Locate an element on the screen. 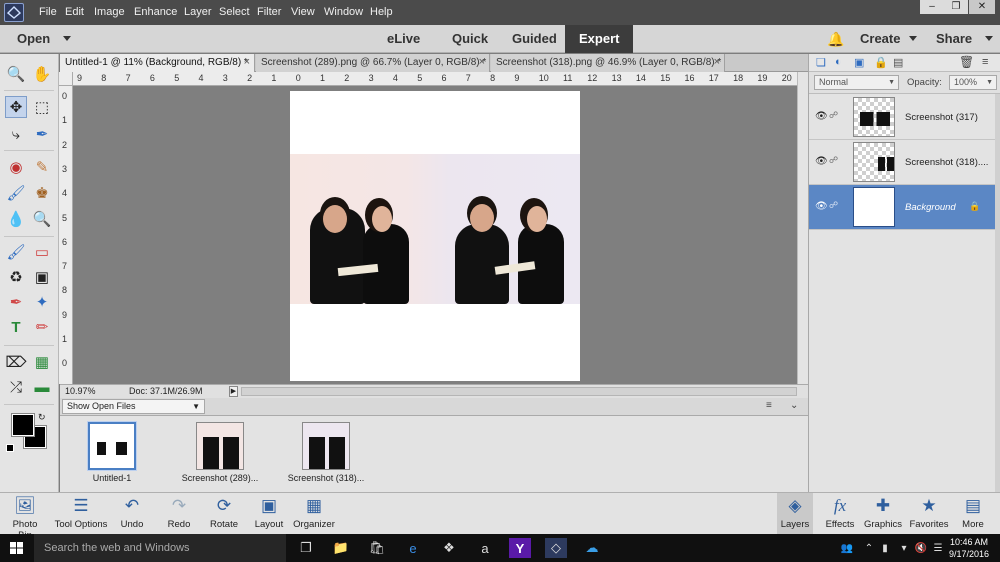 The width and height of the screenshot is (1000, 562). organizer-button: ▦ Organizer is located at coordinates (314, 514).